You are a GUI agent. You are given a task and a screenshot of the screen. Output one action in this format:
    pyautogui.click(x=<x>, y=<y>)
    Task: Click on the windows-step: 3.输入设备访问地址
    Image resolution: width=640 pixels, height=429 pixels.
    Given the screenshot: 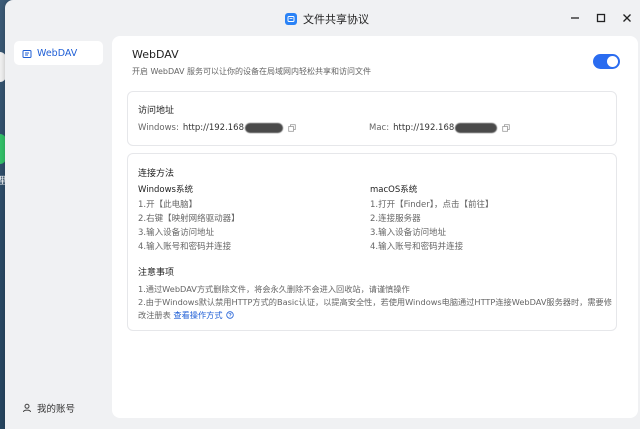 What is the action you would take?
    pyautogui.click(x=176, y=233)
    